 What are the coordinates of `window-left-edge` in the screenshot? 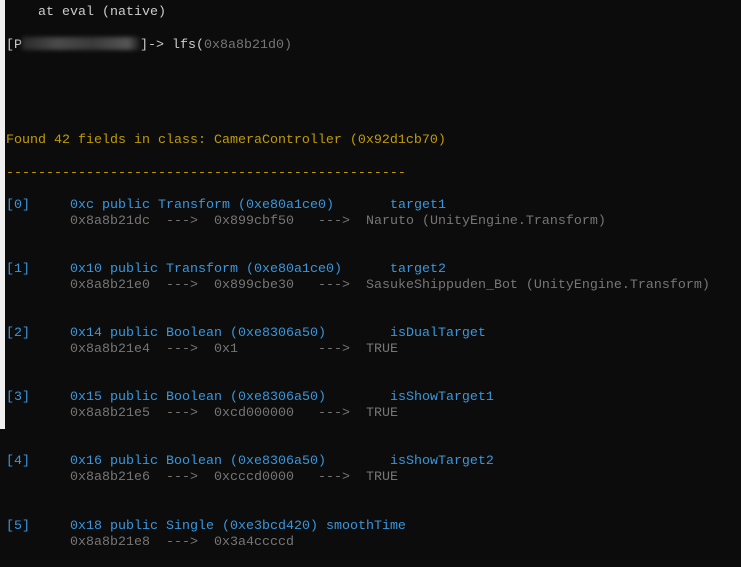 It's located at (2, 214).